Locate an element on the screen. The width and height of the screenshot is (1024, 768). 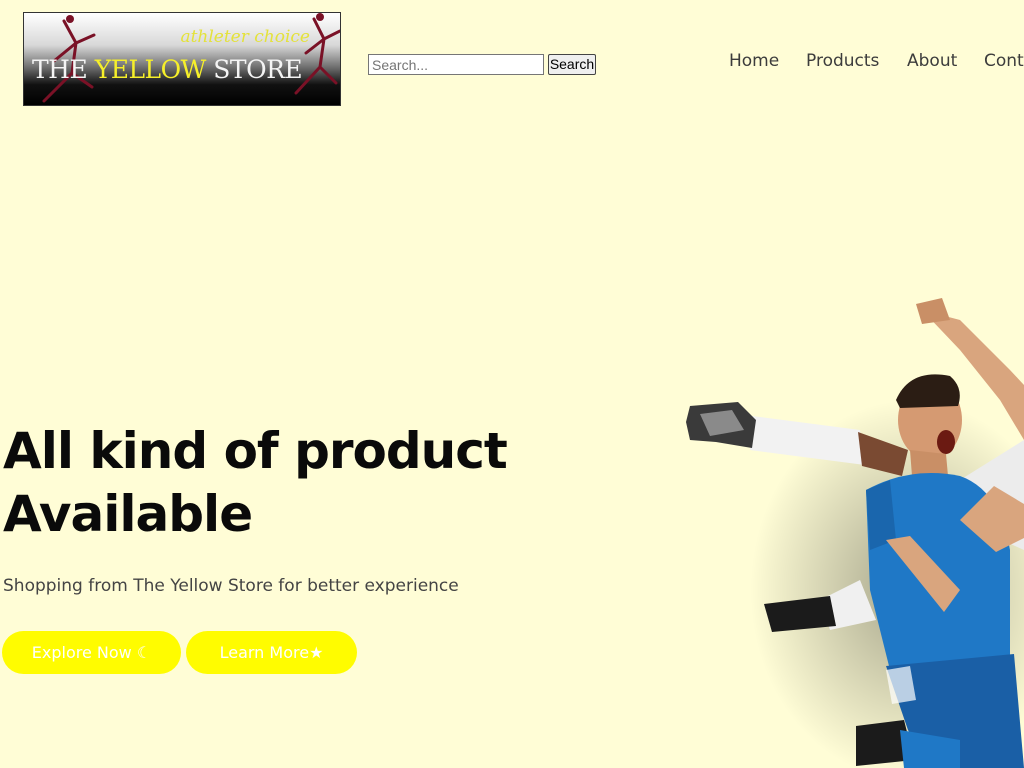
learn-more-button: Learn More★ is located at coordinates (271, 652).